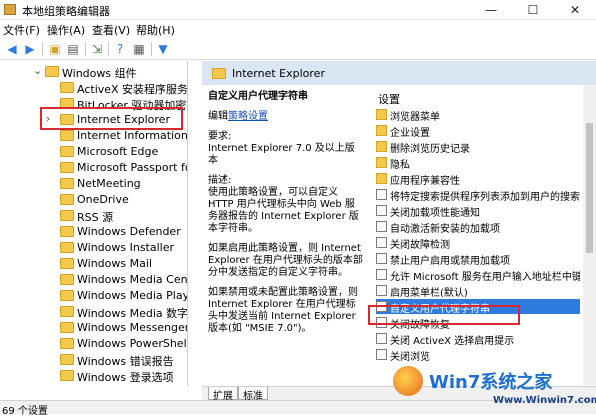  I want to click on tree-item: Internet Information Se, so click(94, 136).